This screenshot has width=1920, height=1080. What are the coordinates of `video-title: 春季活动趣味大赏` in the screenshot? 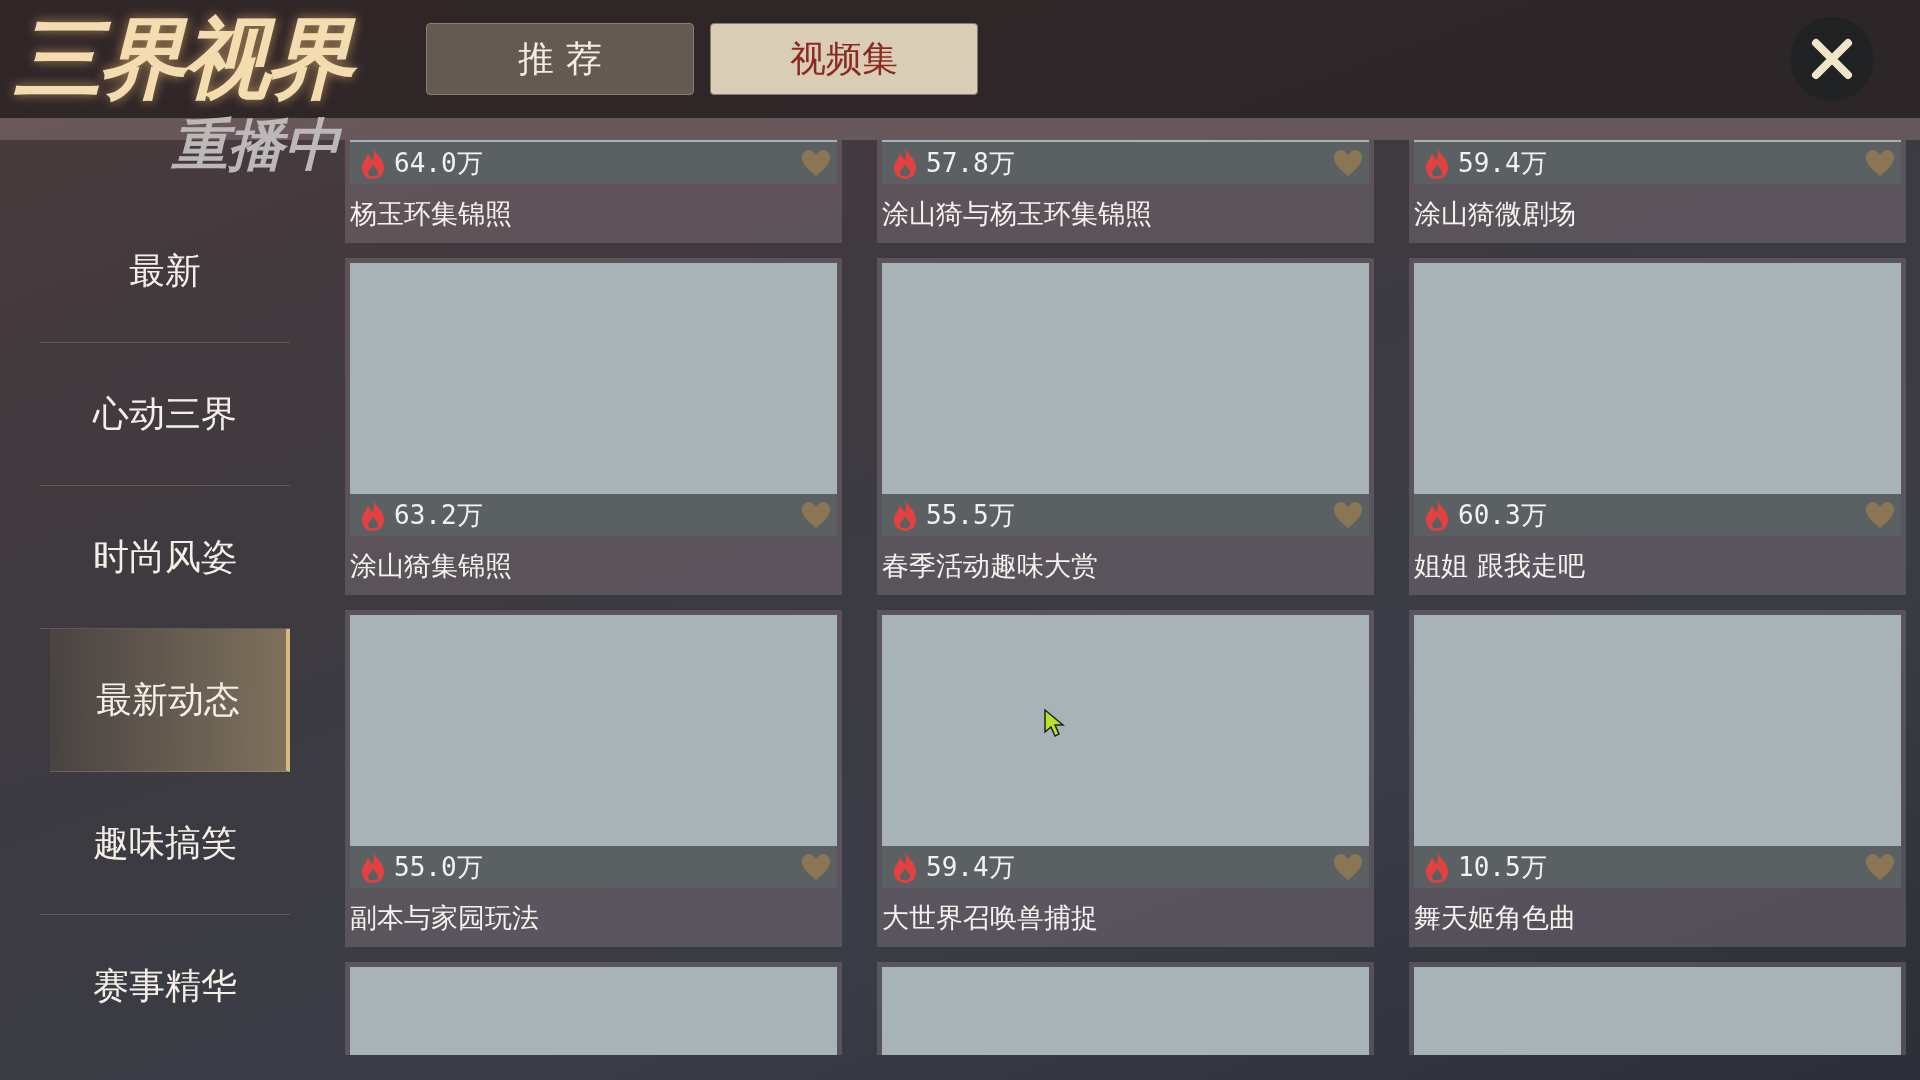 It's located at (990, 566).